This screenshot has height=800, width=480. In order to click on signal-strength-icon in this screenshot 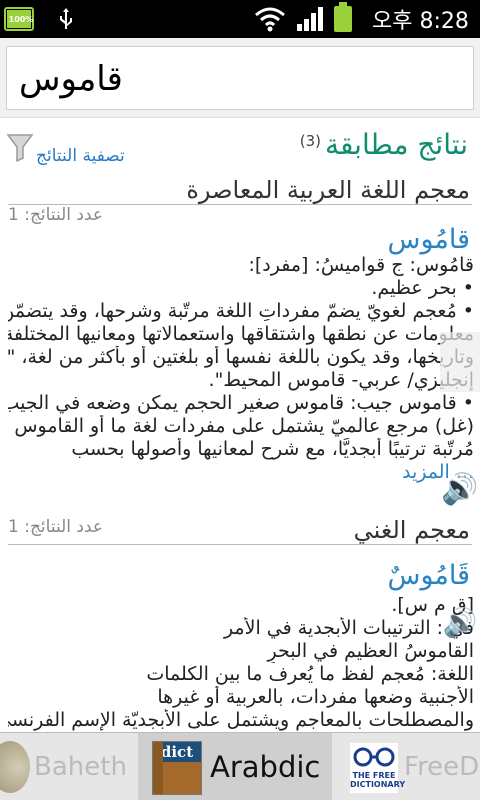, I will do `click(310, 19)`.